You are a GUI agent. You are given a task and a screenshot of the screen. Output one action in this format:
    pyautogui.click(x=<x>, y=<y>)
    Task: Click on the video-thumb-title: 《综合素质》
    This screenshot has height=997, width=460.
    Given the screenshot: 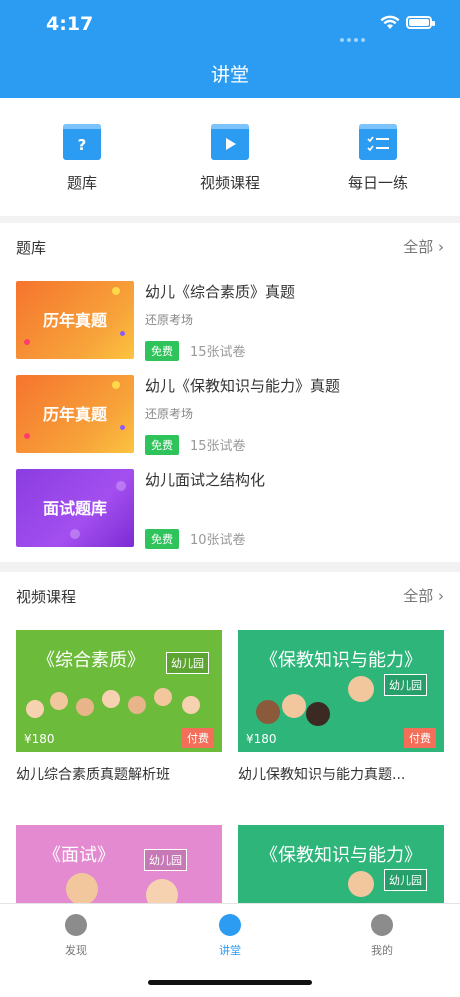 What is the action you would take?
    pyautogui.click(x=91, y=660)
    